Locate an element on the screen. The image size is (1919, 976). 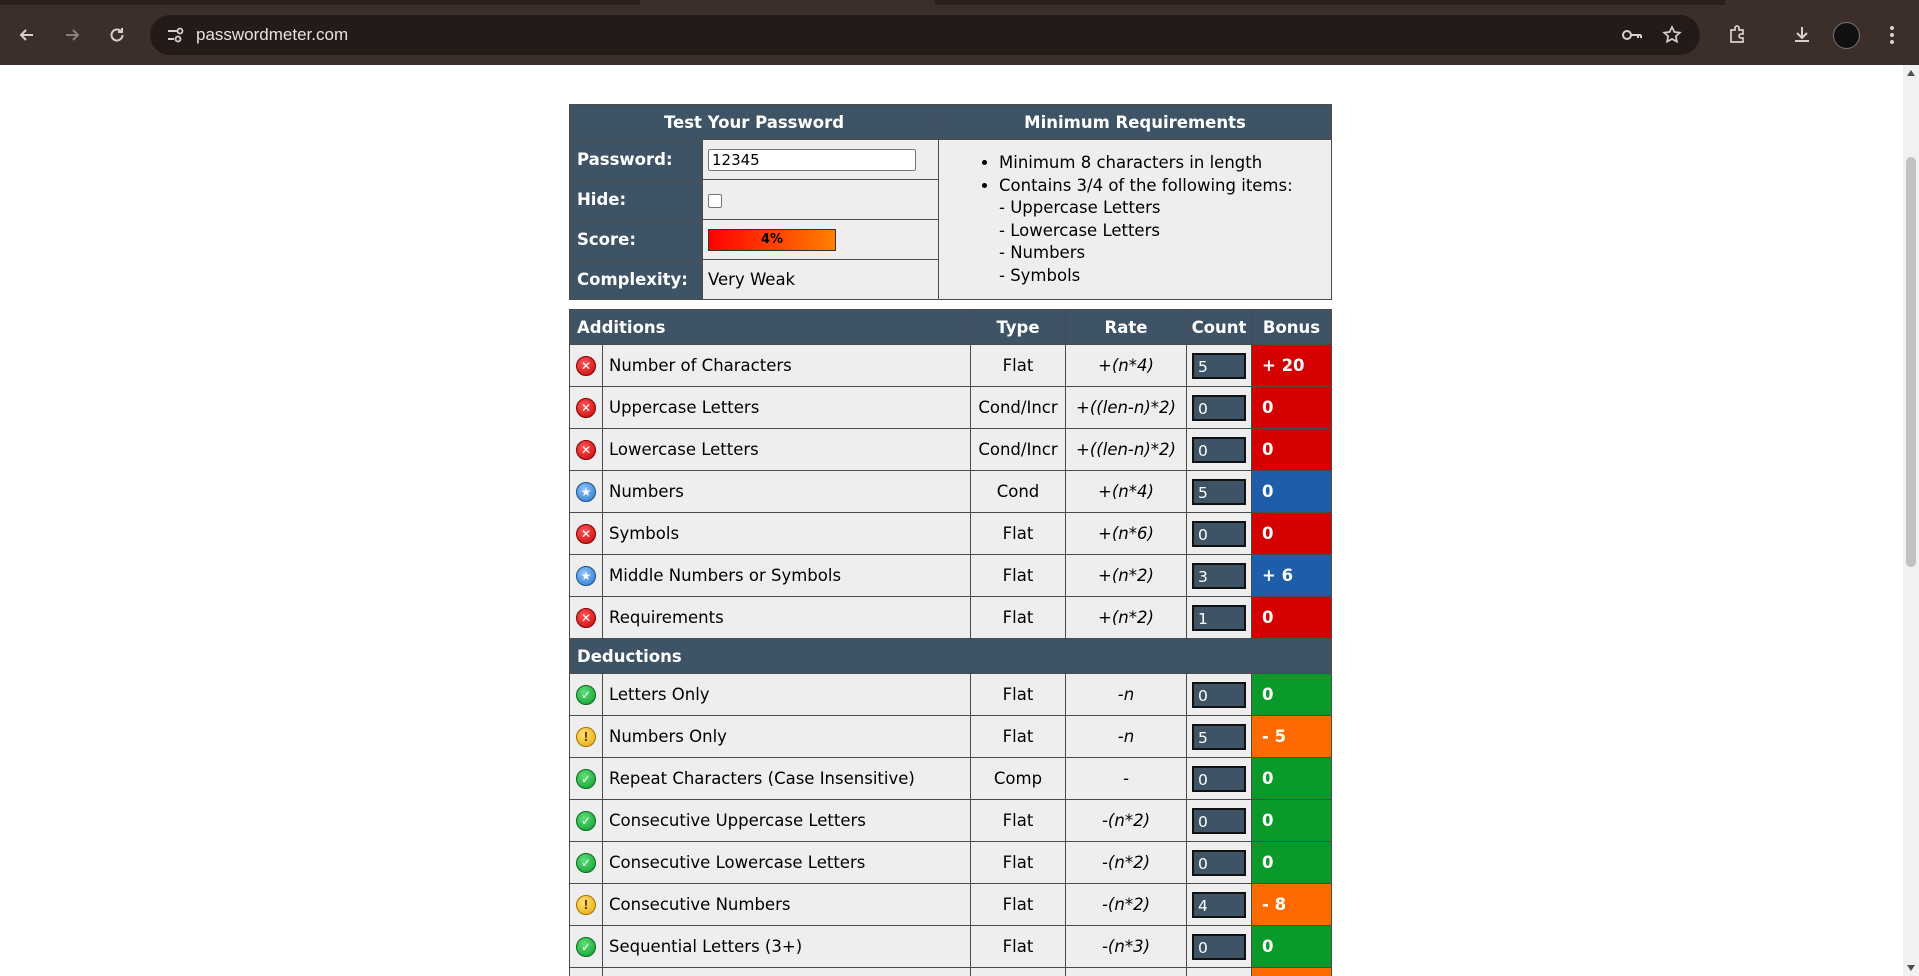
forward-button is located at coordinates (72, 35).